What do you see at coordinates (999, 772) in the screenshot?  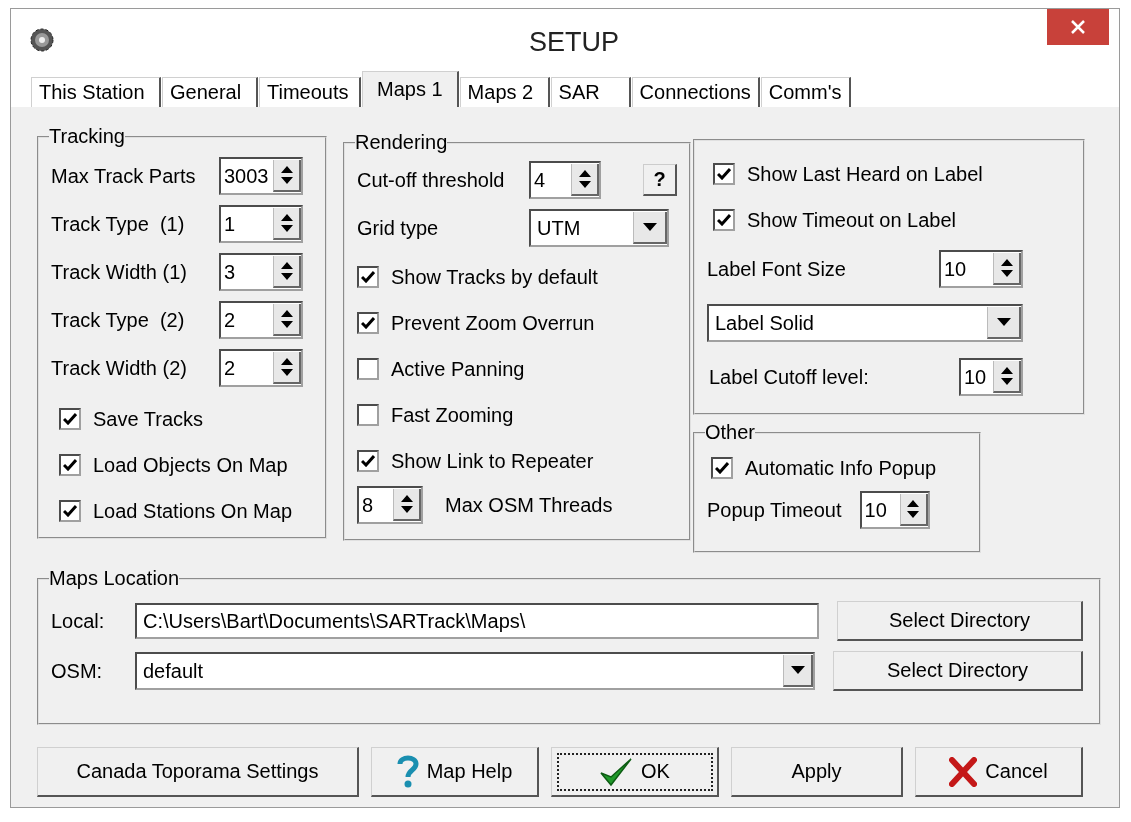 I see `dialog-button: Cancel` at bounding box center [999, 772].